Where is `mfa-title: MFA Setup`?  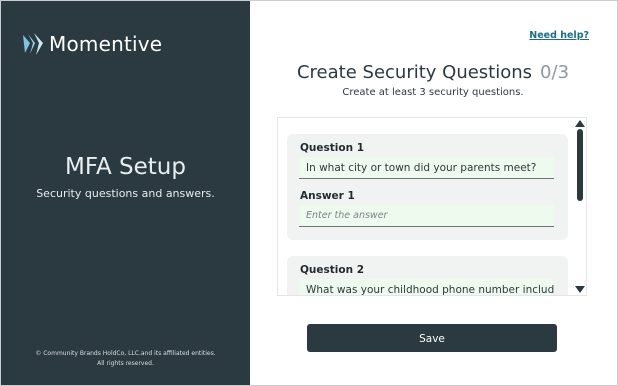 mfa-title: MFA Setup is located at coordinates (125, 167).